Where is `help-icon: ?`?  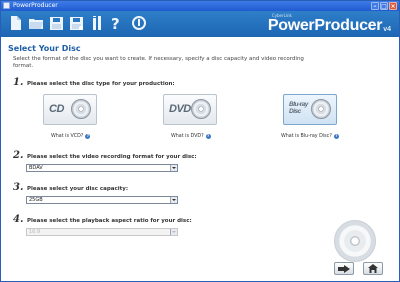 help-icon: ? is located at coordinates (116, 23).